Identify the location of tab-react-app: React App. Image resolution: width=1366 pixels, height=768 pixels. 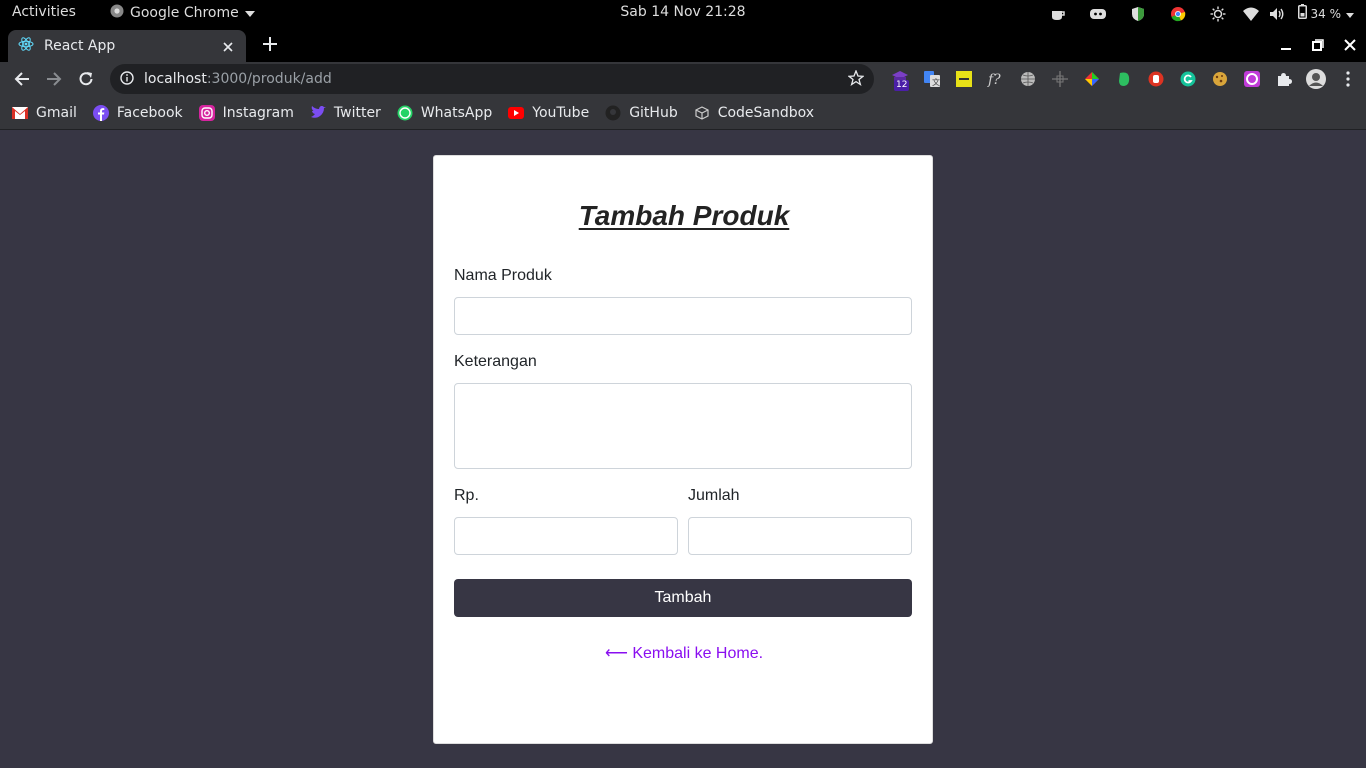
(127, 46).